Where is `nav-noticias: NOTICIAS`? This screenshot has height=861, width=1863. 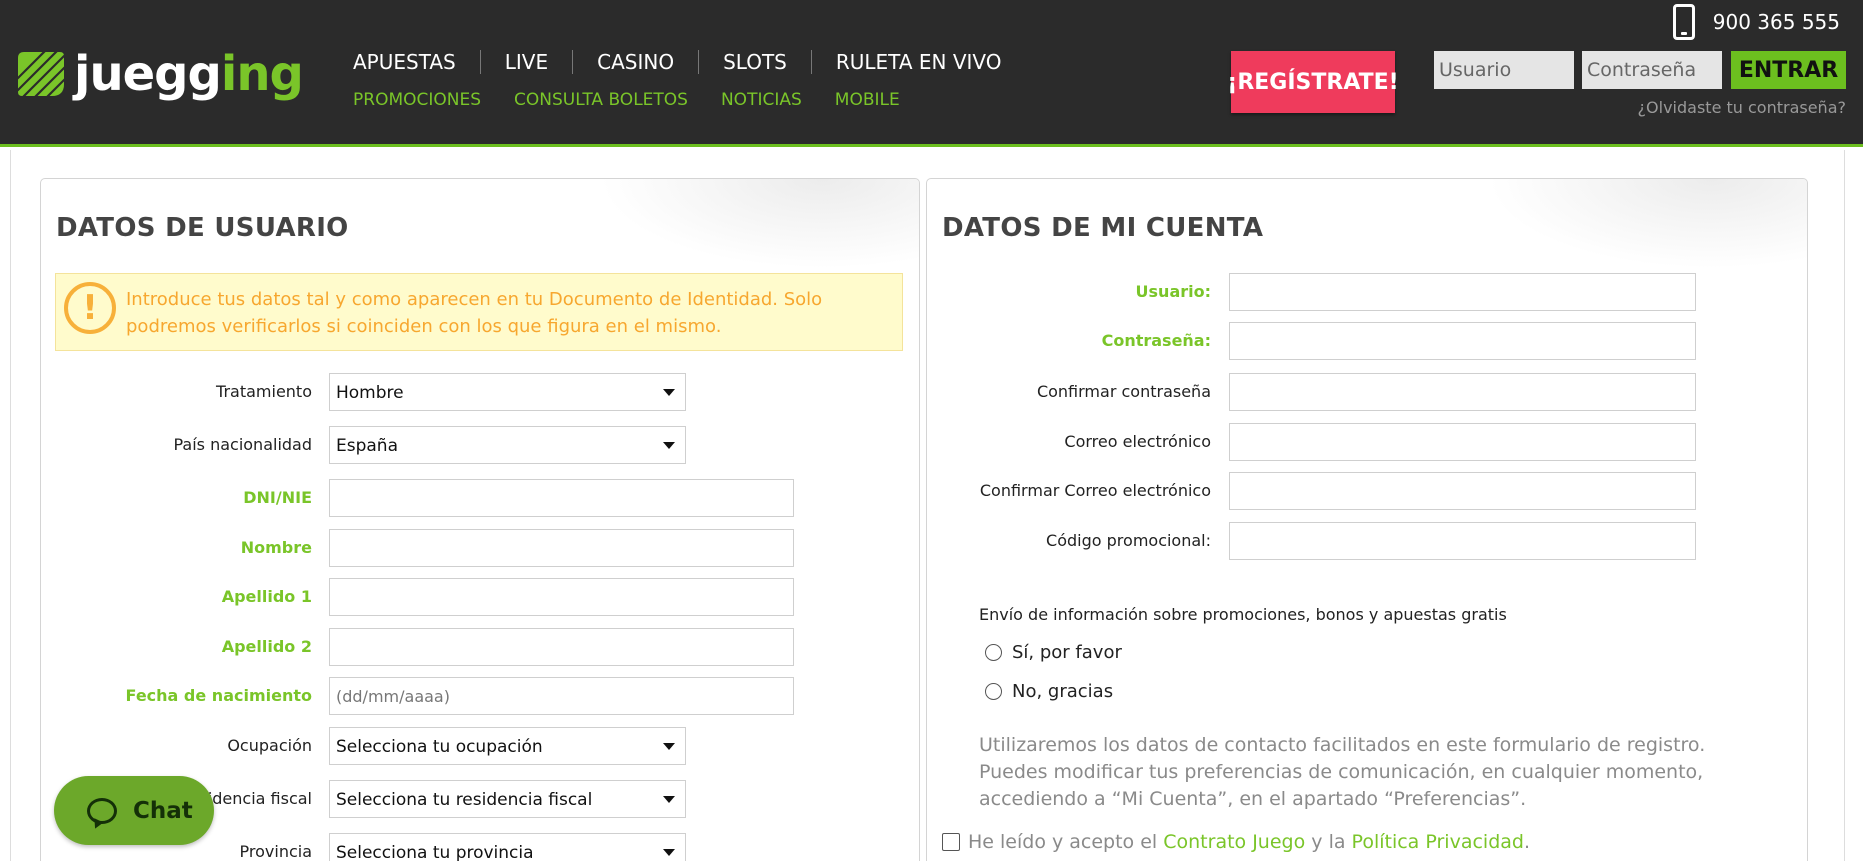
nav-noticias: NOTICIAS is located at coordinates (761, 100).